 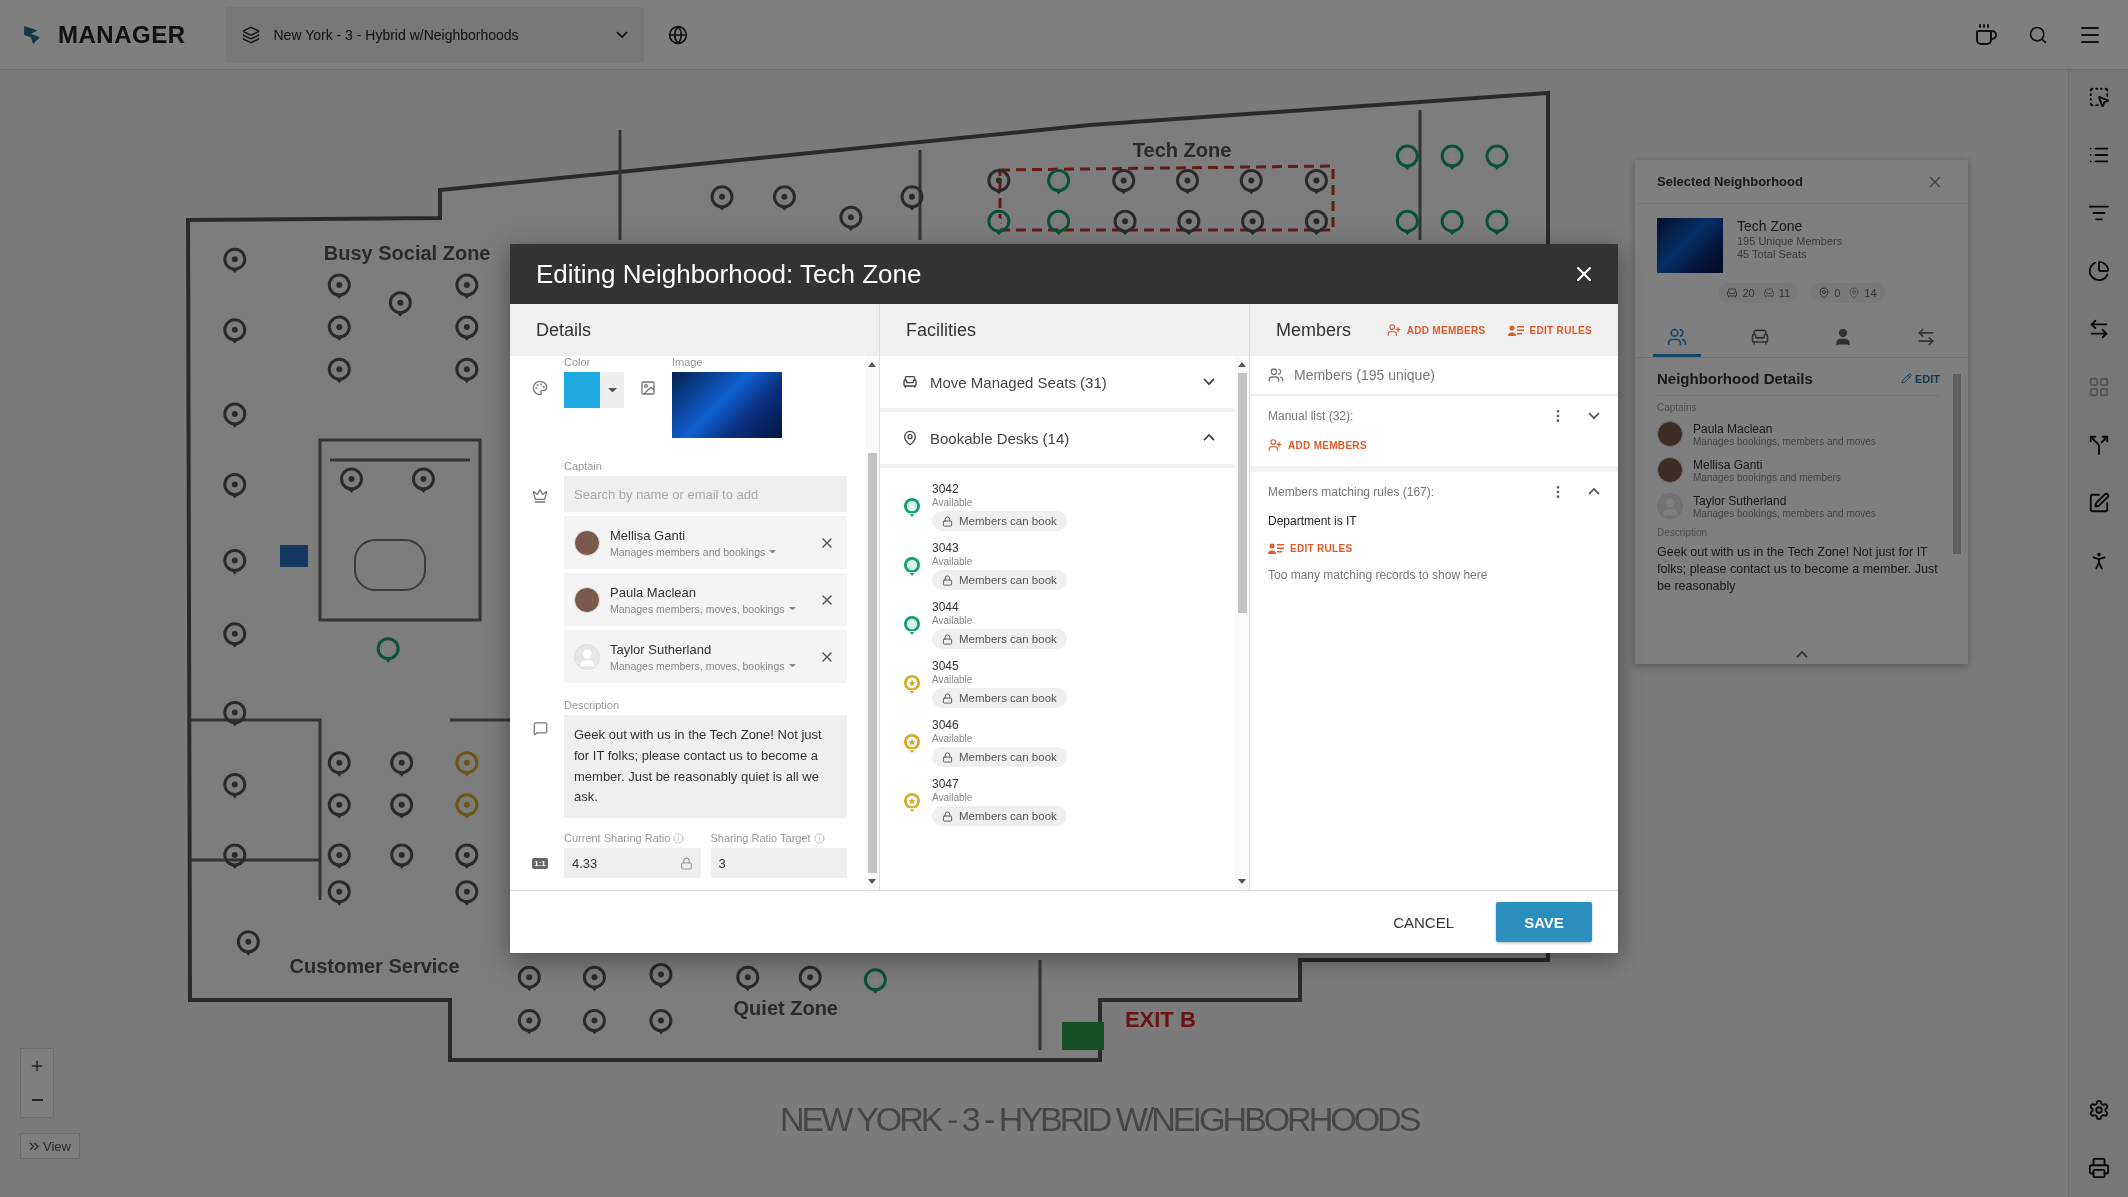 What do you see at coordinates (1798, 569) in the screenshot?
I see `description-text: Geek out with us in the Tech Zone! Not just for IT folks; please contact us to become a member. Just be reasonably` at bounding box center [1798, 569].